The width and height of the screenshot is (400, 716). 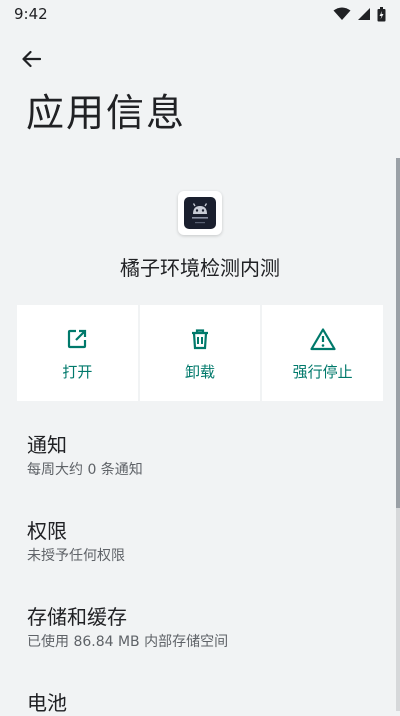 I want to click on arrow-left-icon, so click(x=31, y=59).